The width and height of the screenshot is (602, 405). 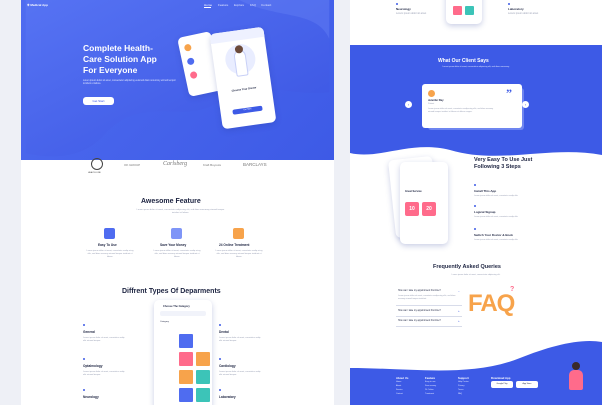 What do you see at coordinates (463, 382) in the screenshot?
I see `footer-link: Help Center` at bounding box center [463, 382].